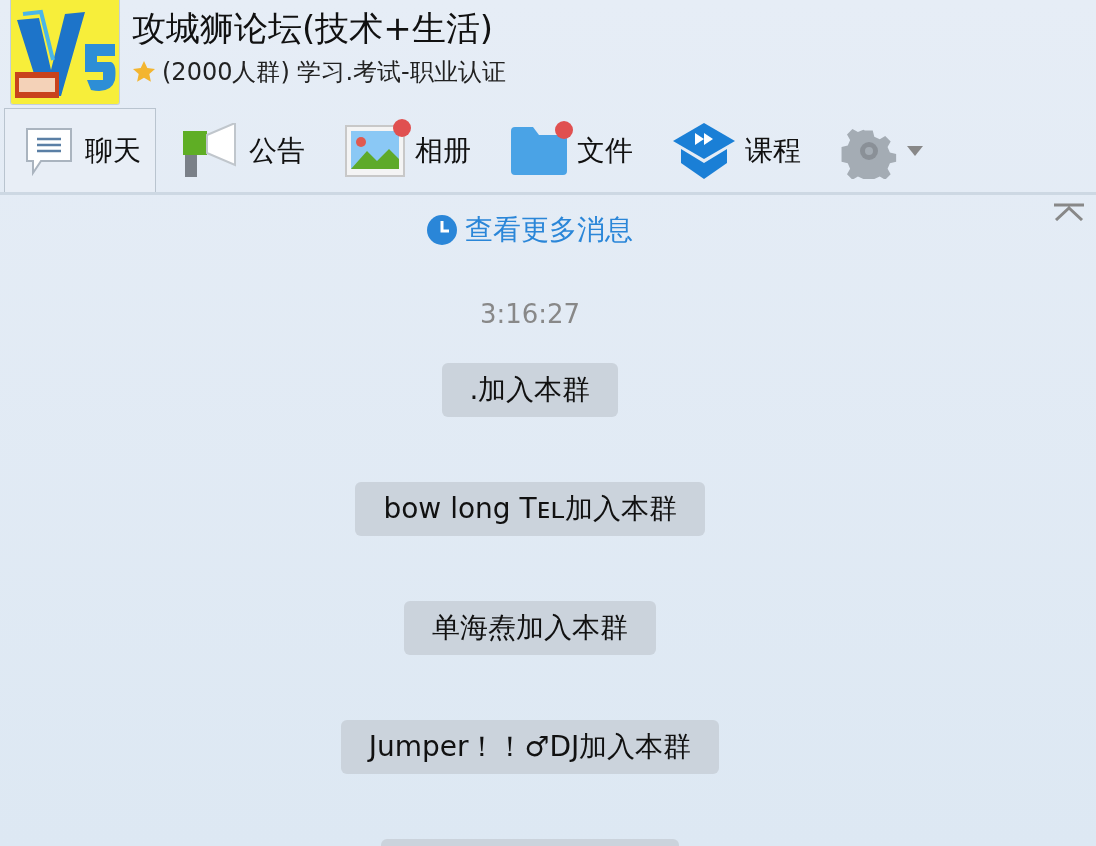 Image resolution: width=1096 pixels, height=846 pixels. I want to click on system-message: bow long Tᴇʟ加入本群, so click(530, 509).